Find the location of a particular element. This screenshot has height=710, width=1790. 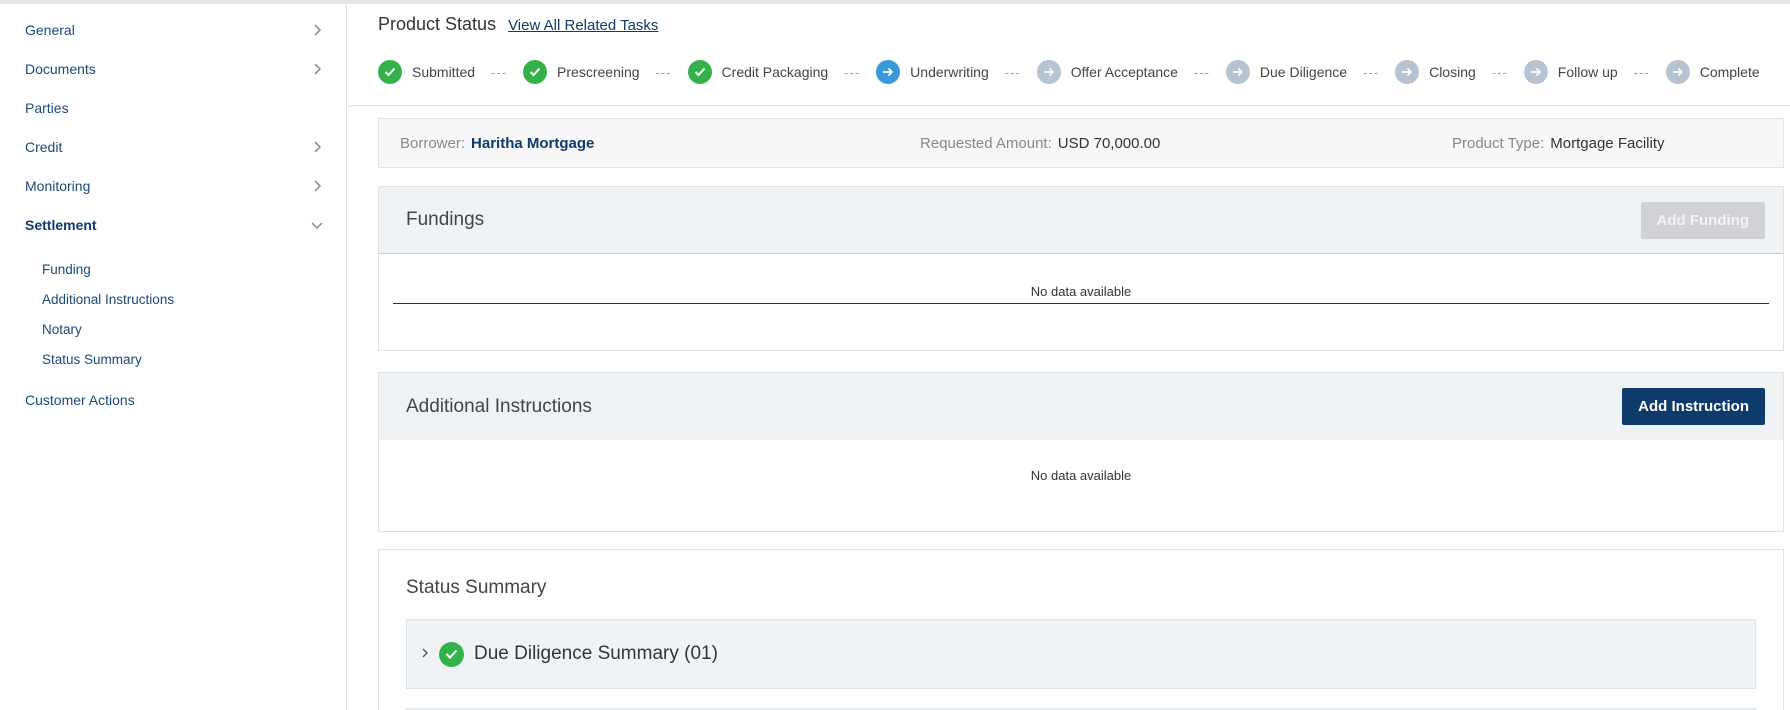

step-credit-packaging: Credit Packaging is located at coordinates (758, 72).